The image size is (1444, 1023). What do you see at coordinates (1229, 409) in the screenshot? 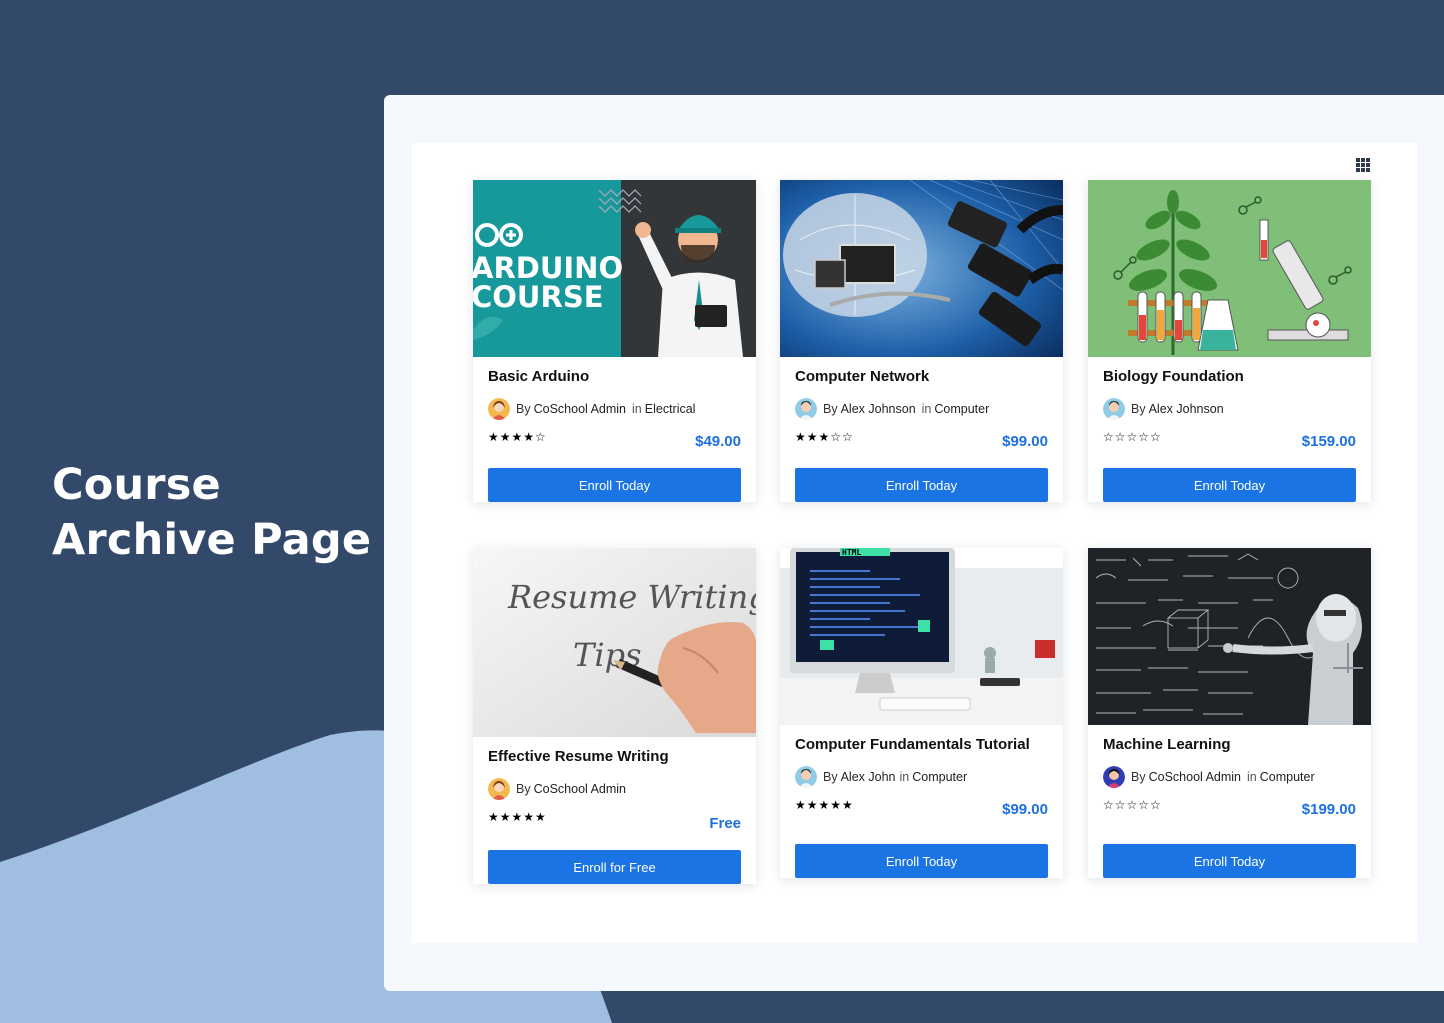
I see `course-meta: By Alex Johnson` at bounding box center [1229, 409].